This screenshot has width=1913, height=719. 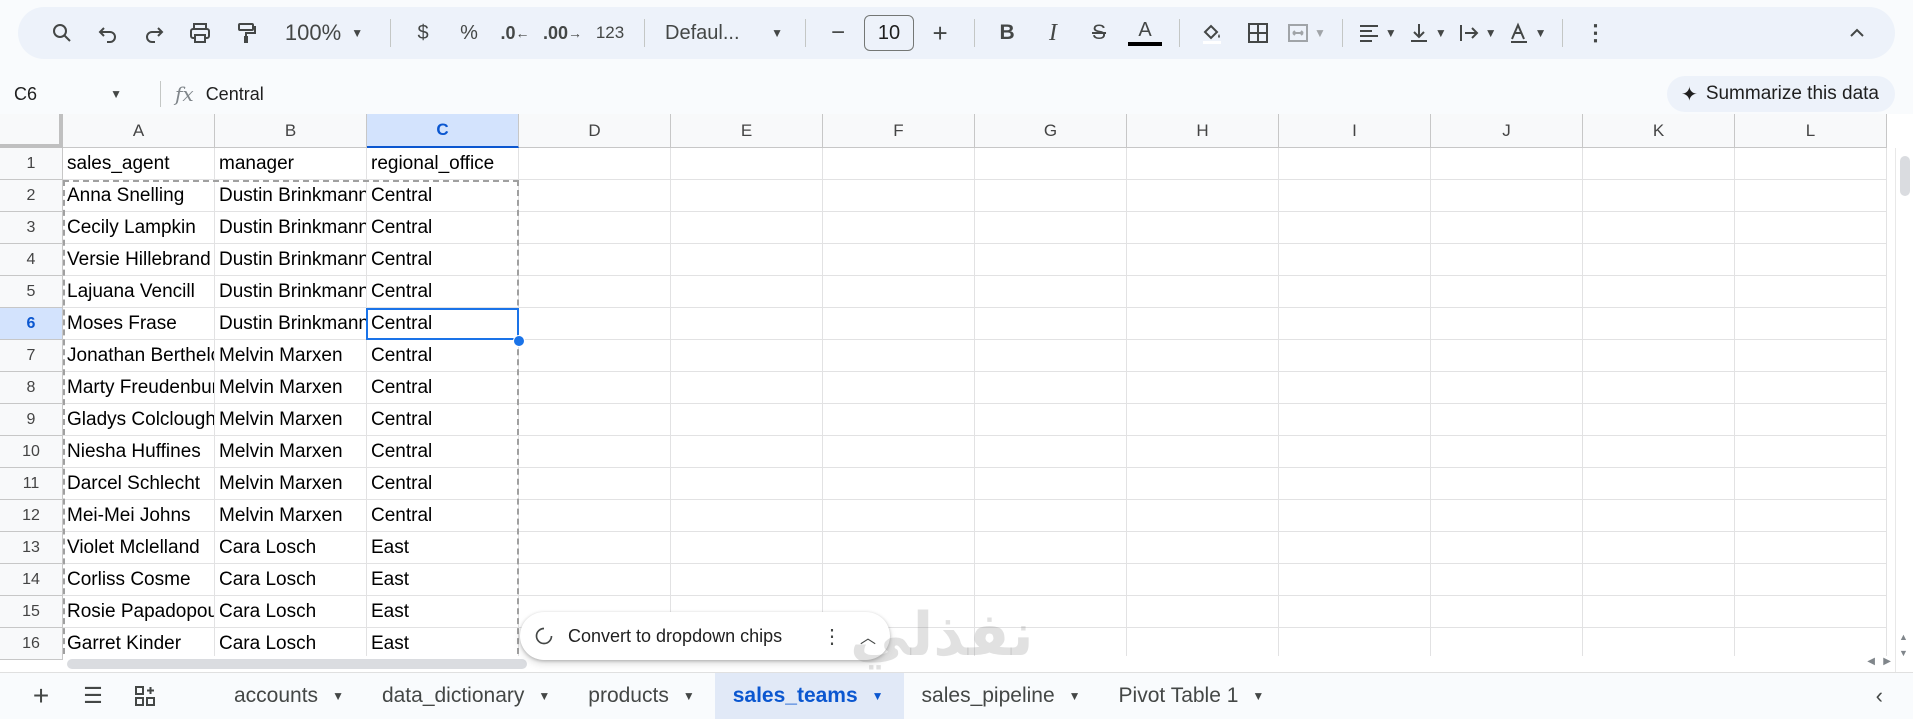 I want to click on cell-l8, so click(x=1811, y=388).